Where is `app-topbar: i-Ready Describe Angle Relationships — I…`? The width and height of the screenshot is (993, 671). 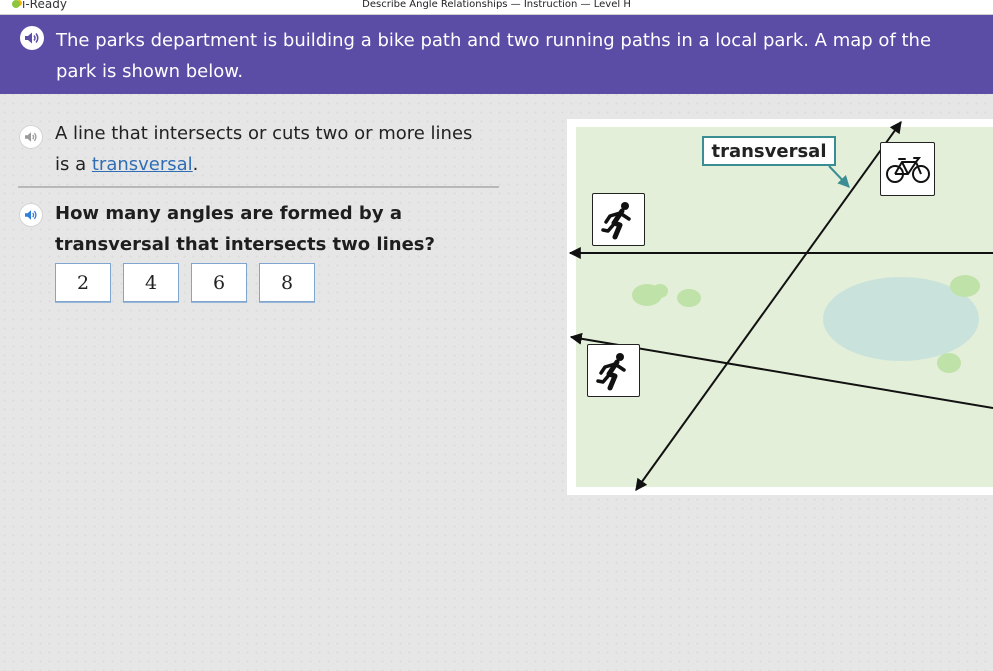
app-topbar: i-Ready Describe Angle Relationships — I… is located at coordinates (496, 7).